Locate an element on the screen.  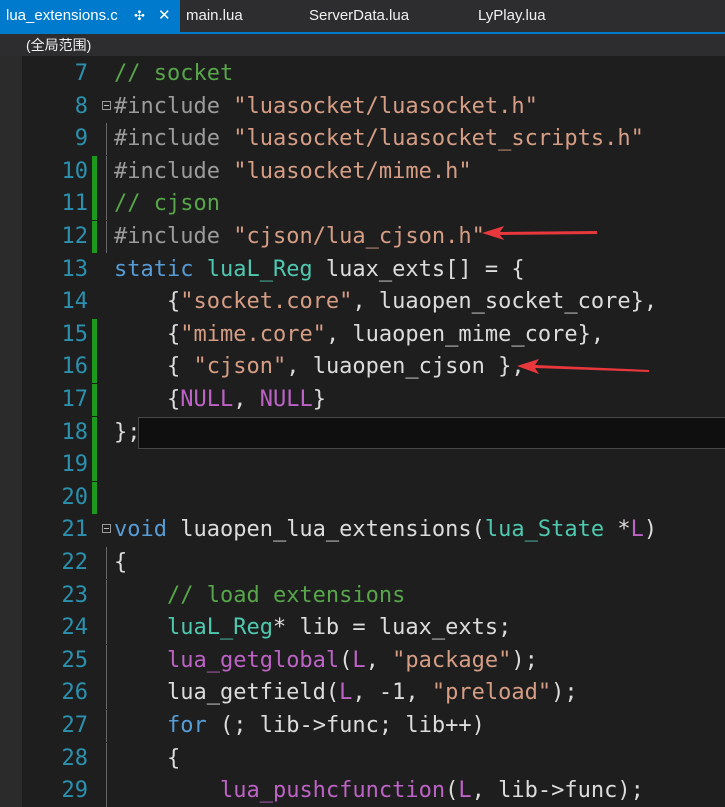
code-line: 25 lua_getglobal(L, "package"); is located at coordinates (373, 660).